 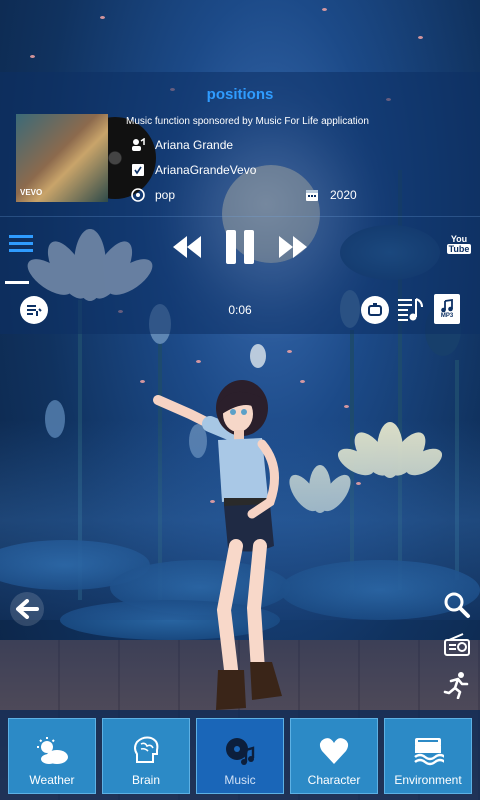 I want to click on pause-button, so click(x=240, y=247).